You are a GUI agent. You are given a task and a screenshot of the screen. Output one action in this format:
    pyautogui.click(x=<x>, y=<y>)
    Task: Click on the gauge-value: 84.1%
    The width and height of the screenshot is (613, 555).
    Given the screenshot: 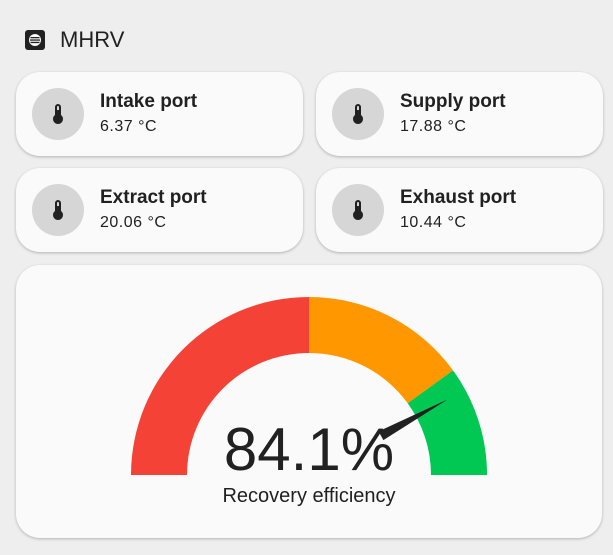 What is the action you would take?
    pyautogui.click(x=309, y=449)
    